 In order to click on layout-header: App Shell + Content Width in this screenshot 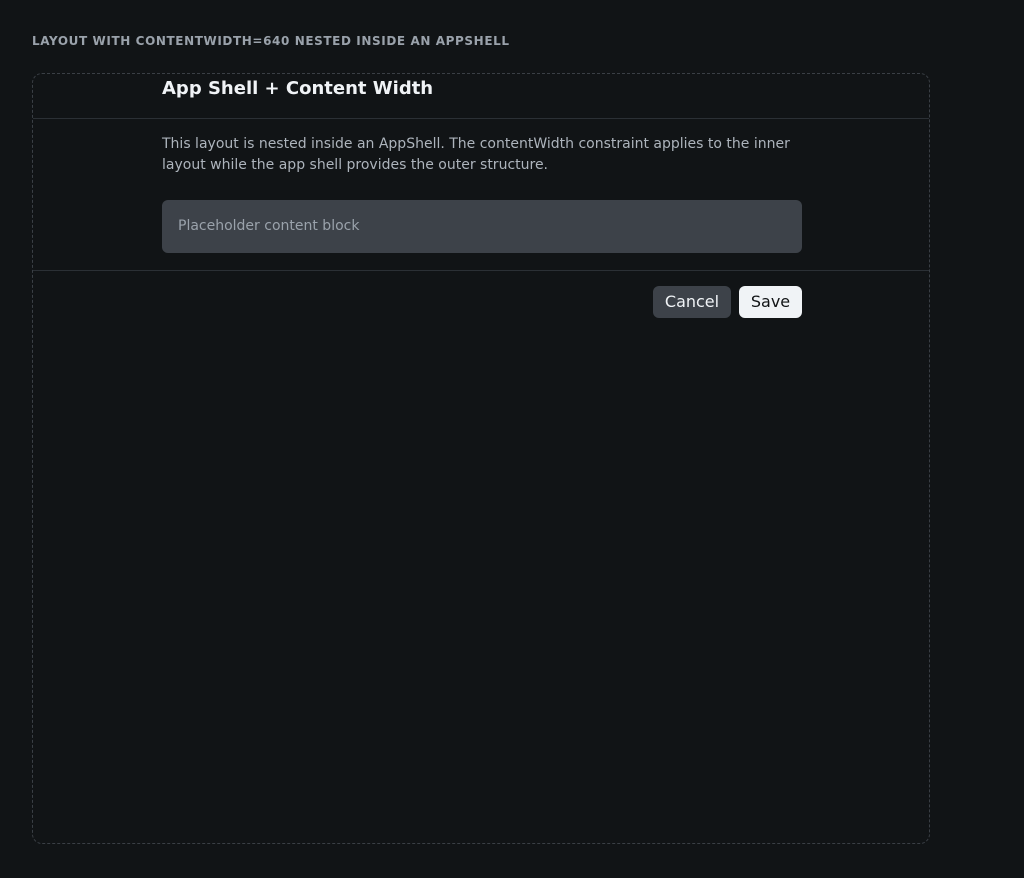, I will do `click(481, 96)`.